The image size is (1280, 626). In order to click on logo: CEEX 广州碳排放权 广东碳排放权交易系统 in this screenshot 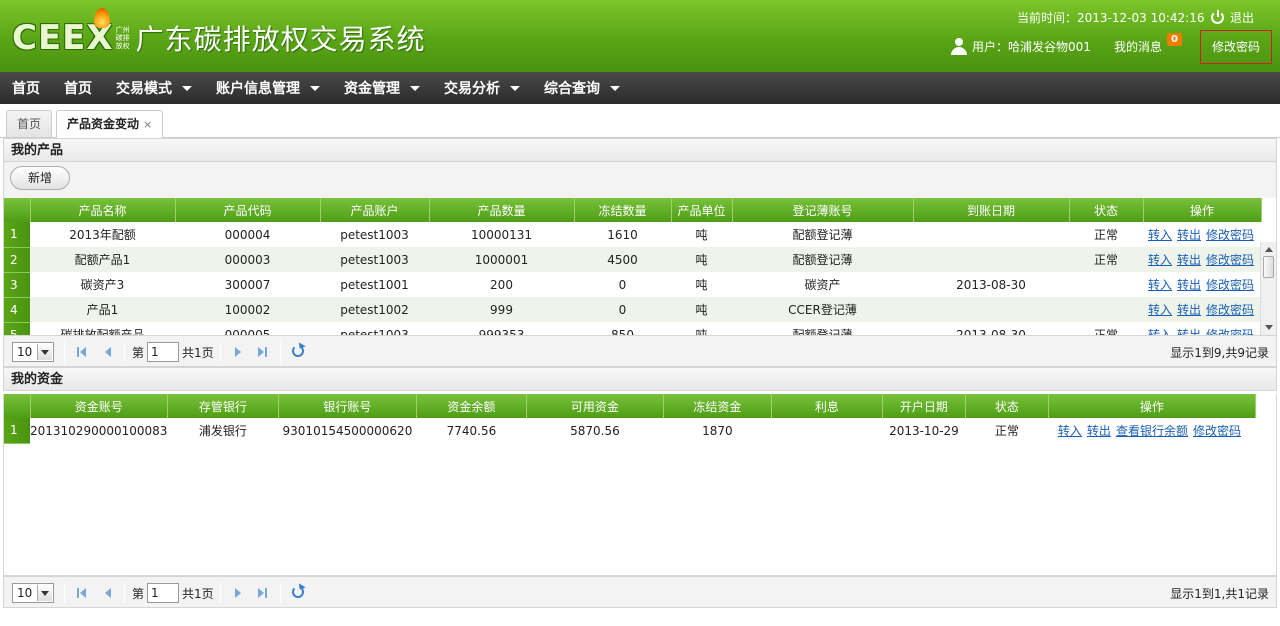, I will do `click(219, 35)`.